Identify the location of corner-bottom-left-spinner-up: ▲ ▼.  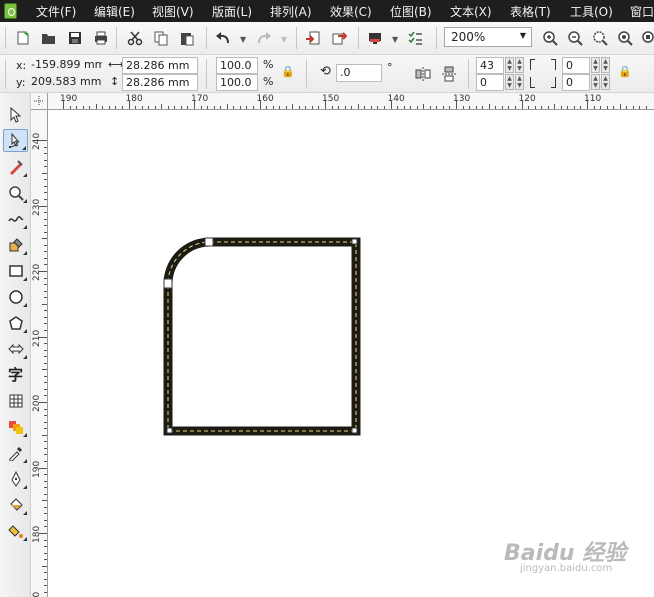
(519, 82).